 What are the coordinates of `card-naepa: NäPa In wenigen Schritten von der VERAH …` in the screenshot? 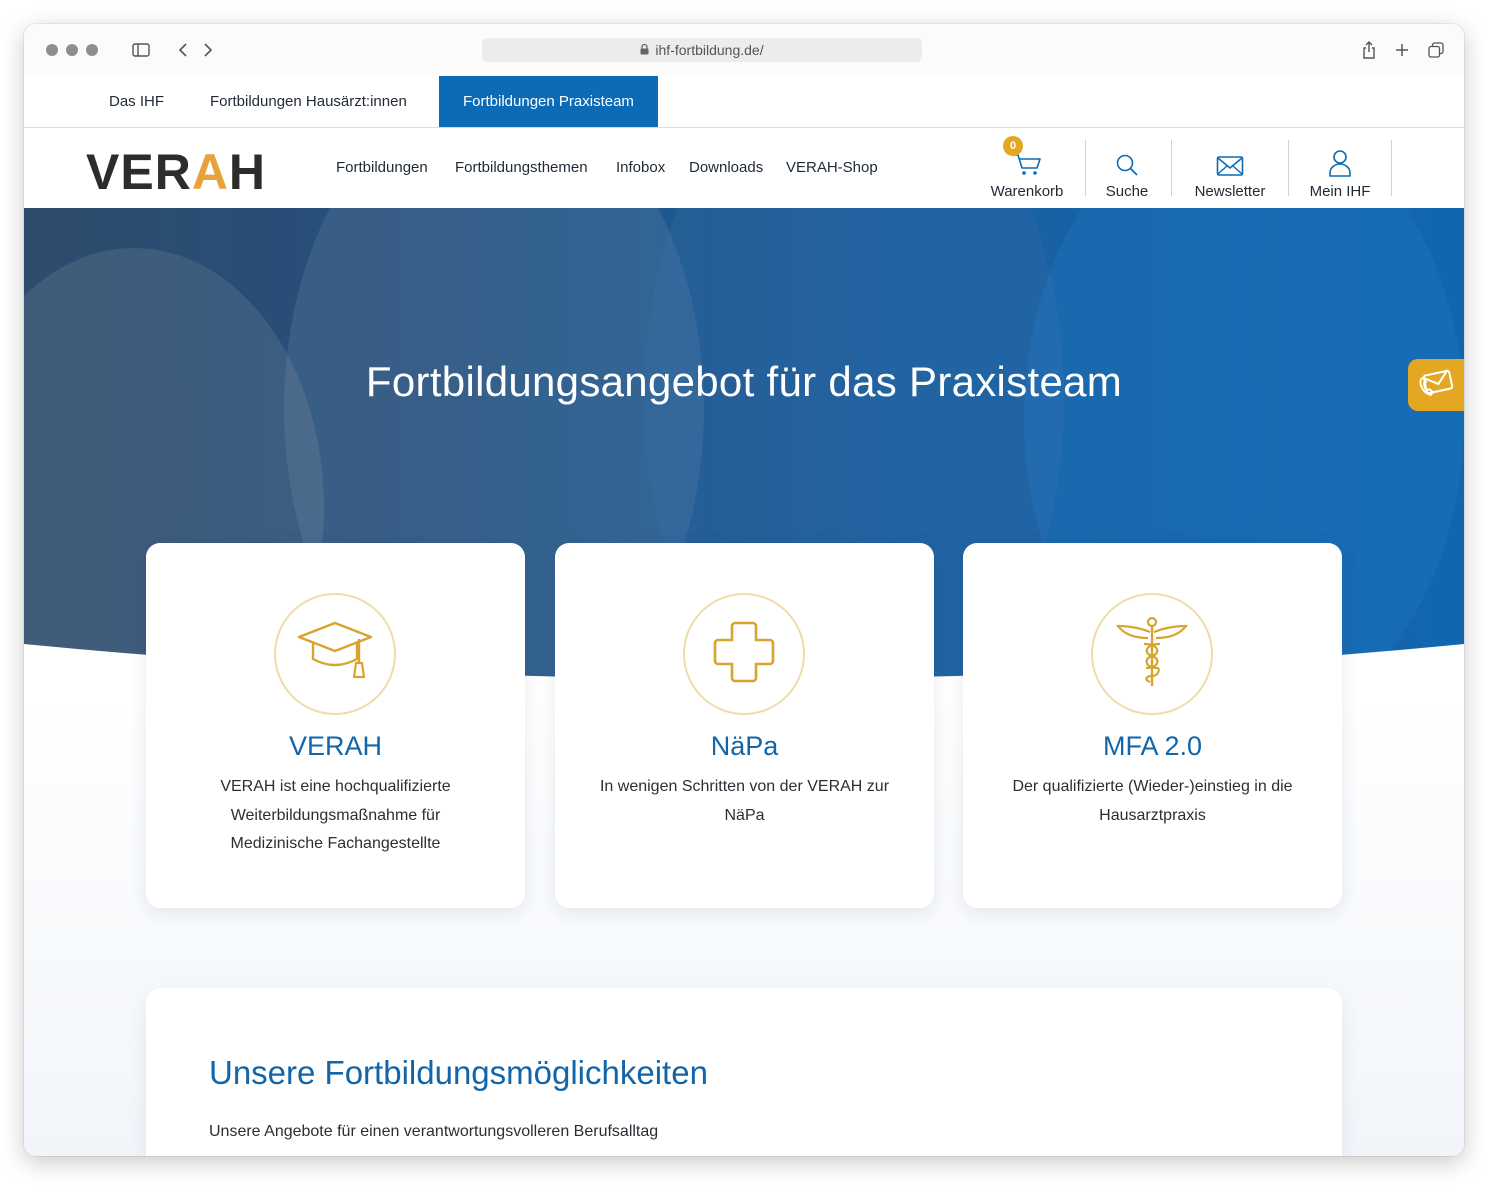 It's located at (744, 725).